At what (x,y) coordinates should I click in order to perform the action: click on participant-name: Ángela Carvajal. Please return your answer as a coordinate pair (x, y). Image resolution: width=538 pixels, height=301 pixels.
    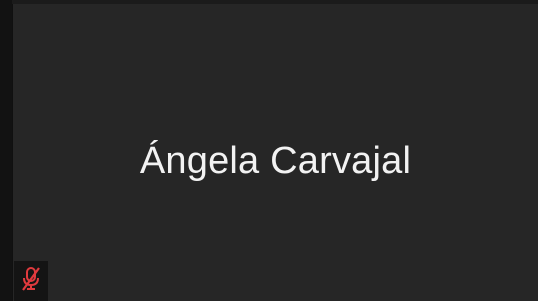
    Looking at the image, I should click on (275, 161).